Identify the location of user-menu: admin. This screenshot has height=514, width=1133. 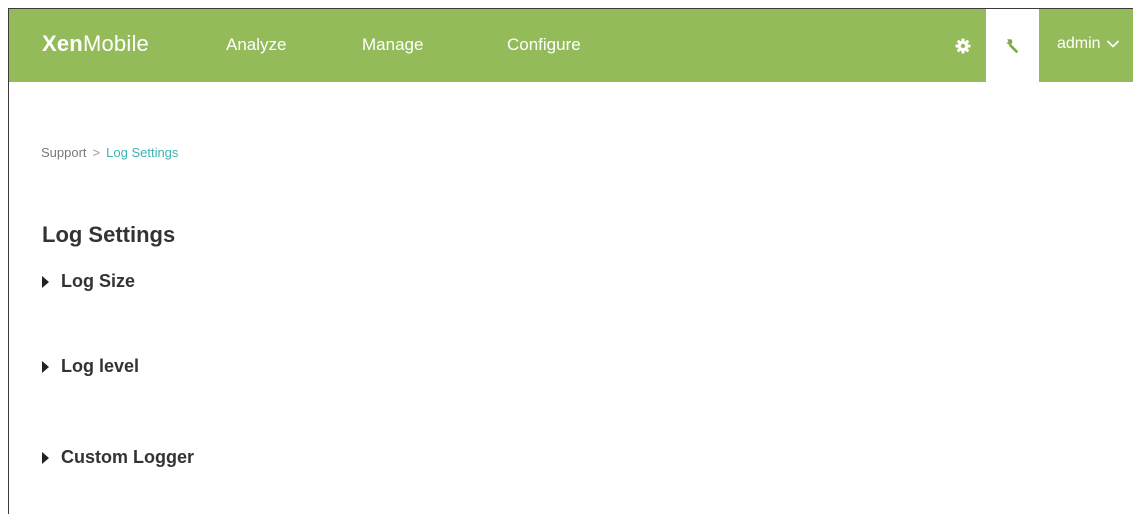
(1088, 44).